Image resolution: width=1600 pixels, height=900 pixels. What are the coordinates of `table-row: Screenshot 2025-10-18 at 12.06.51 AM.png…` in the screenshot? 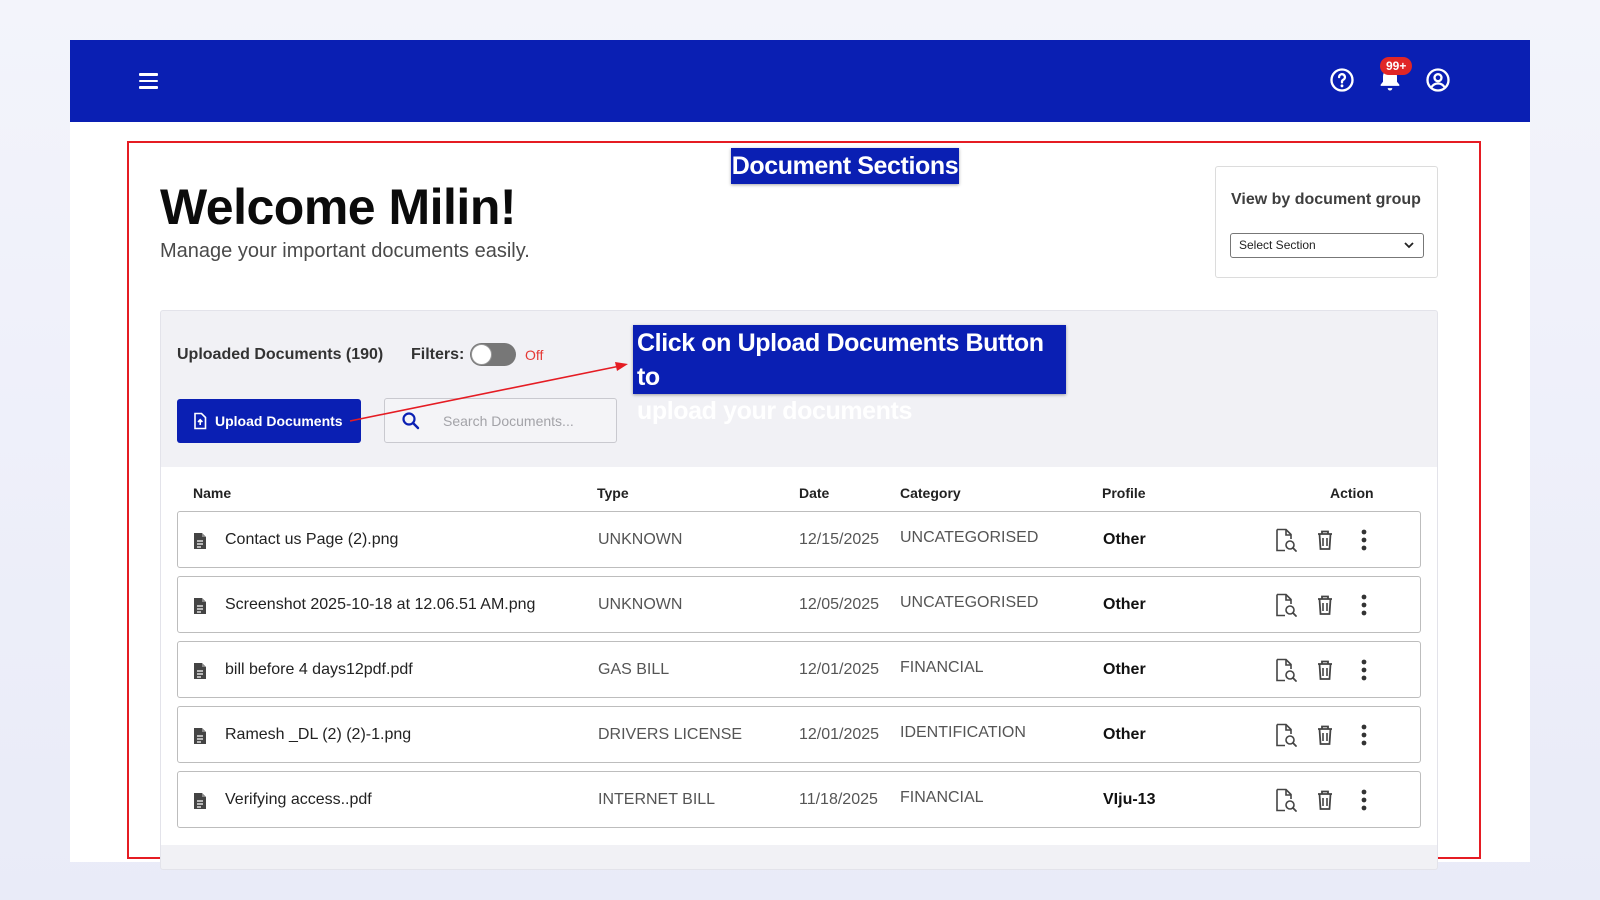 It's located at (799, 604).